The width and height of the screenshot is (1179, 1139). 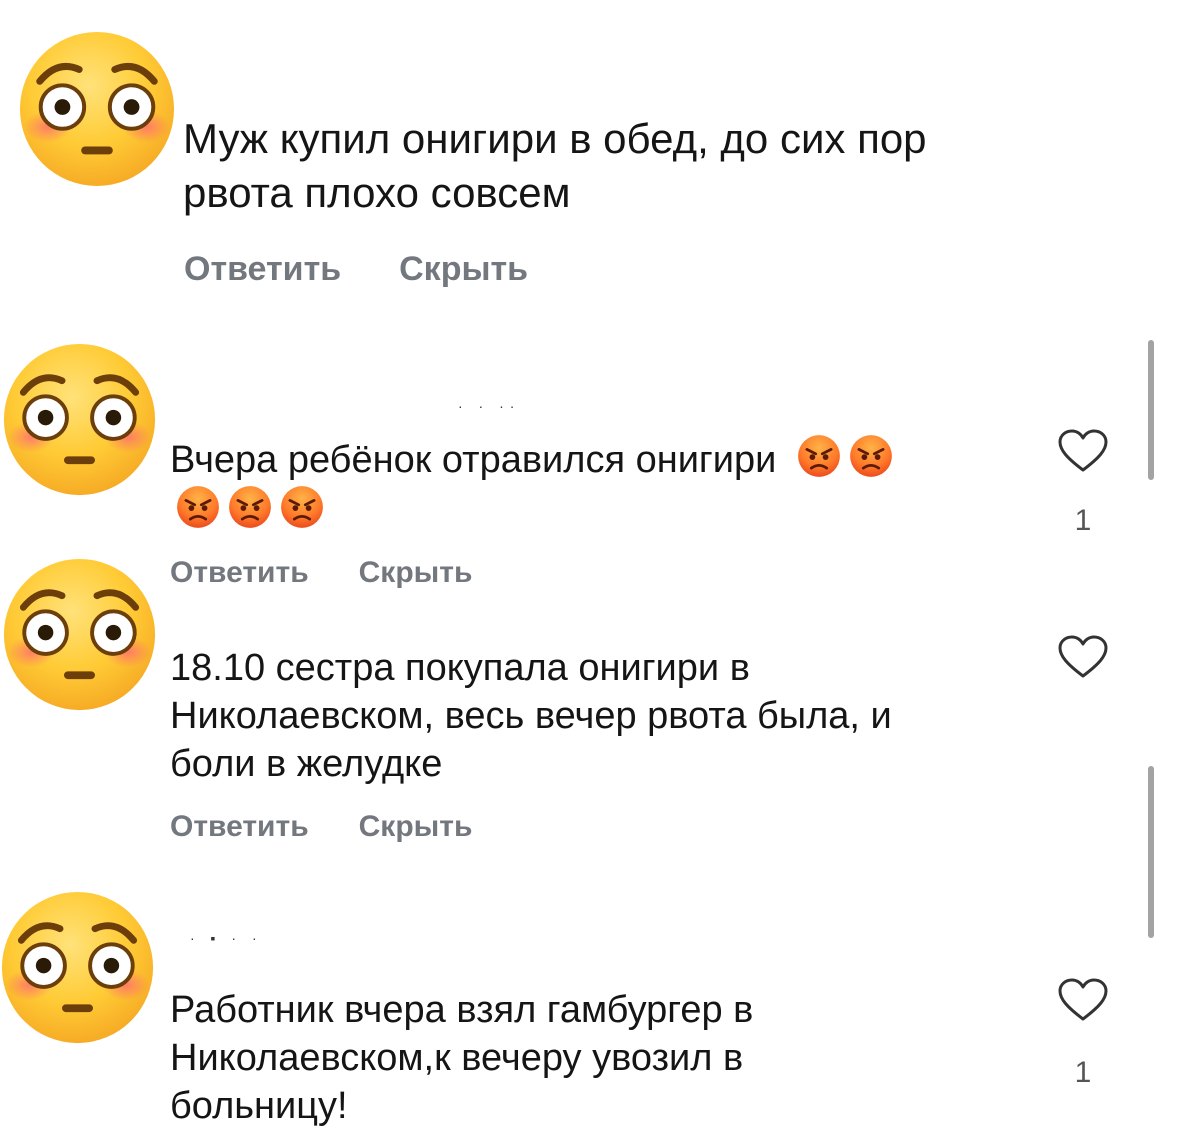 What do you see at coordinates (535, 485) in the screenshot?
I see `comment-text: Вчера ребёнок отравился онигири` at bounding box center [535, 485].